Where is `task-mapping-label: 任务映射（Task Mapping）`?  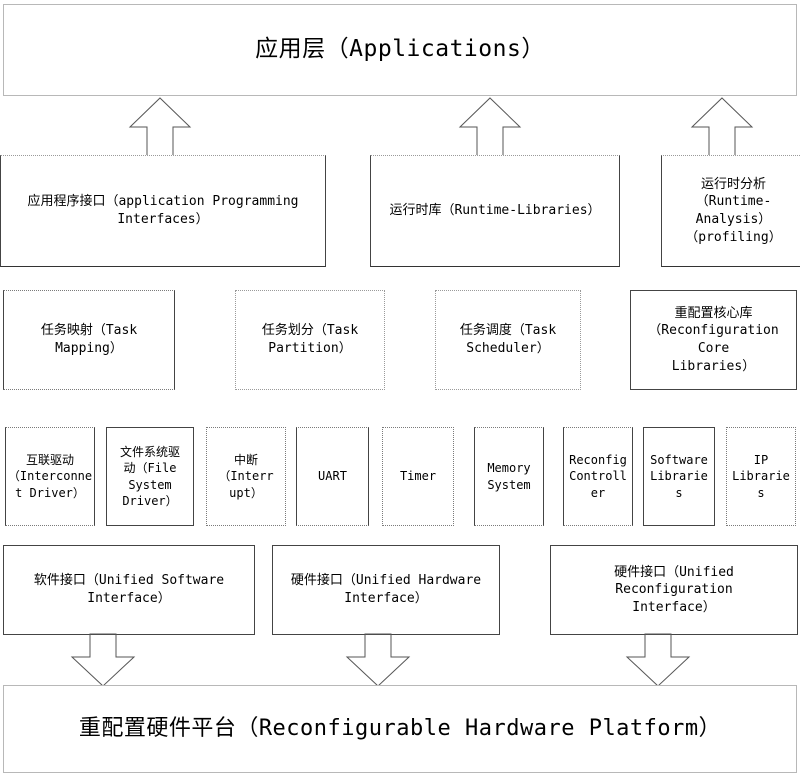
task-mapping-label: 任务映射（Task Mapping） is located at coordinates (89, 339).